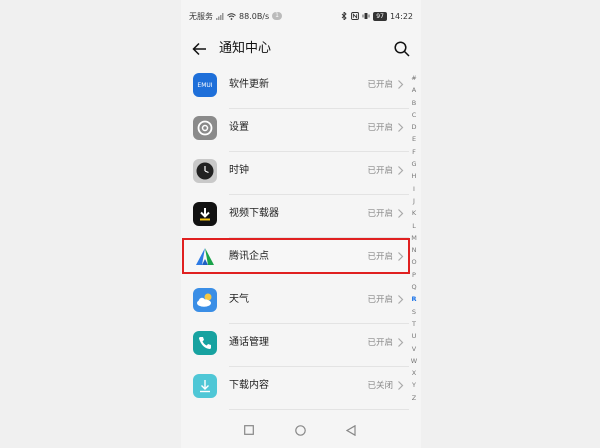 Image resolution: width=600 pixels, height=448 pixels. I want to click on app-name: 设置, so click(239, 127).